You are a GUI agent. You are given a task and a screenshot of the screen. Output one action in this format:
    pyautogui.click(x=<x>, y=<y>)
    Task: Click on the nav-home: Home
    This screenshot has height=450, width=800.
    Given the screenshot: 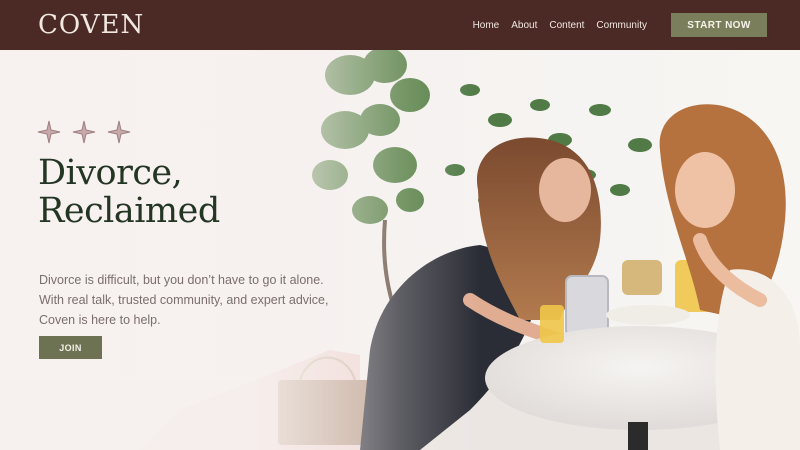 What is the action you would take?
    pyautogui.click(x=486, y=25)
    